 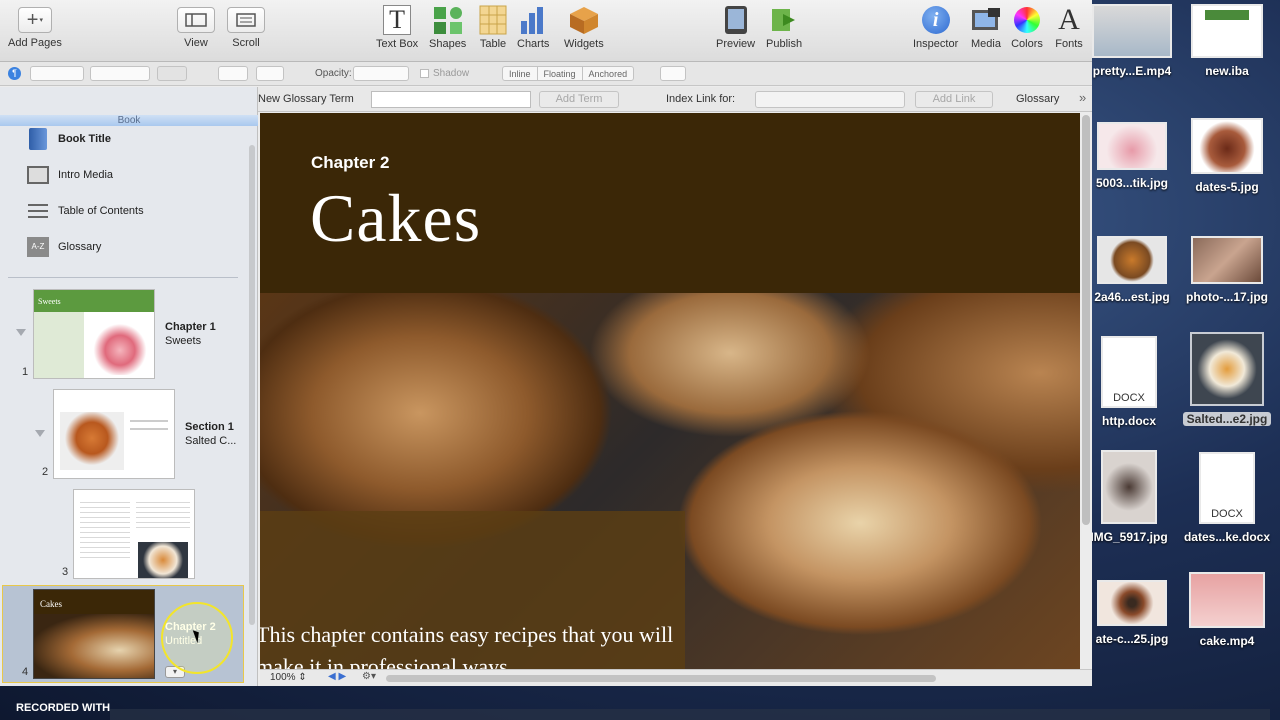 What do you see at coordinates (69, 175) in the screenshot?
I see `sidebar-item-intro-media: Intro Media` at bounding box center [69, 175].